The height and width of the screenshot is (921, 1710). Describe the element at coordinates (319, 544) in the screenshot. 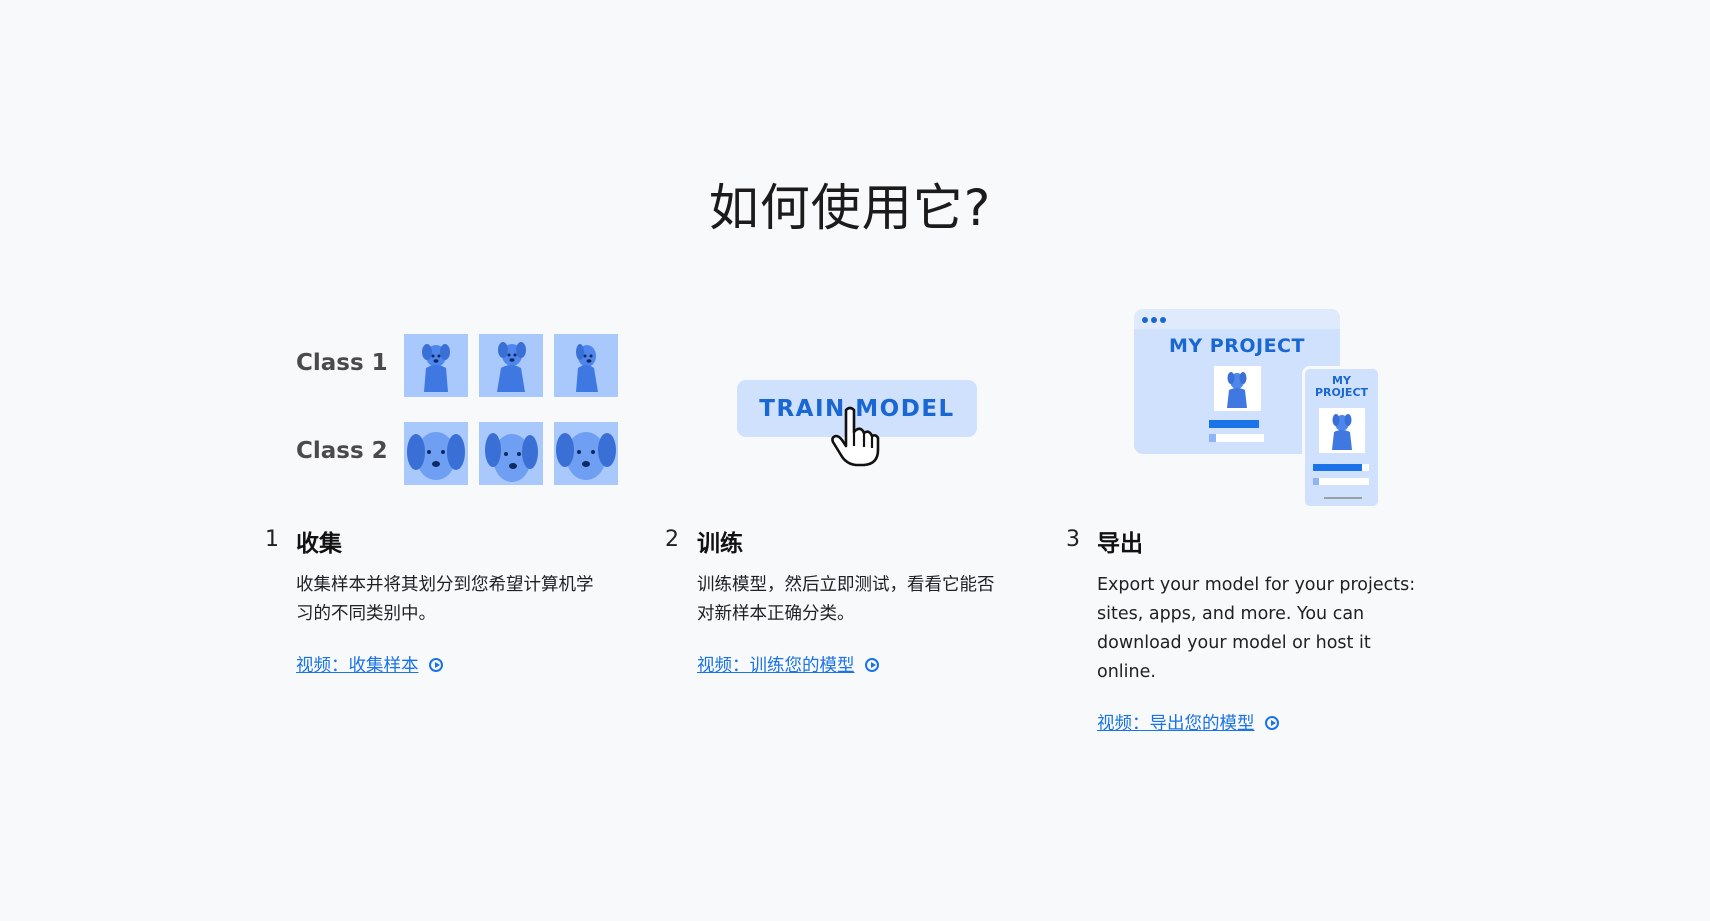

I see `step-title: 收集` at that location.